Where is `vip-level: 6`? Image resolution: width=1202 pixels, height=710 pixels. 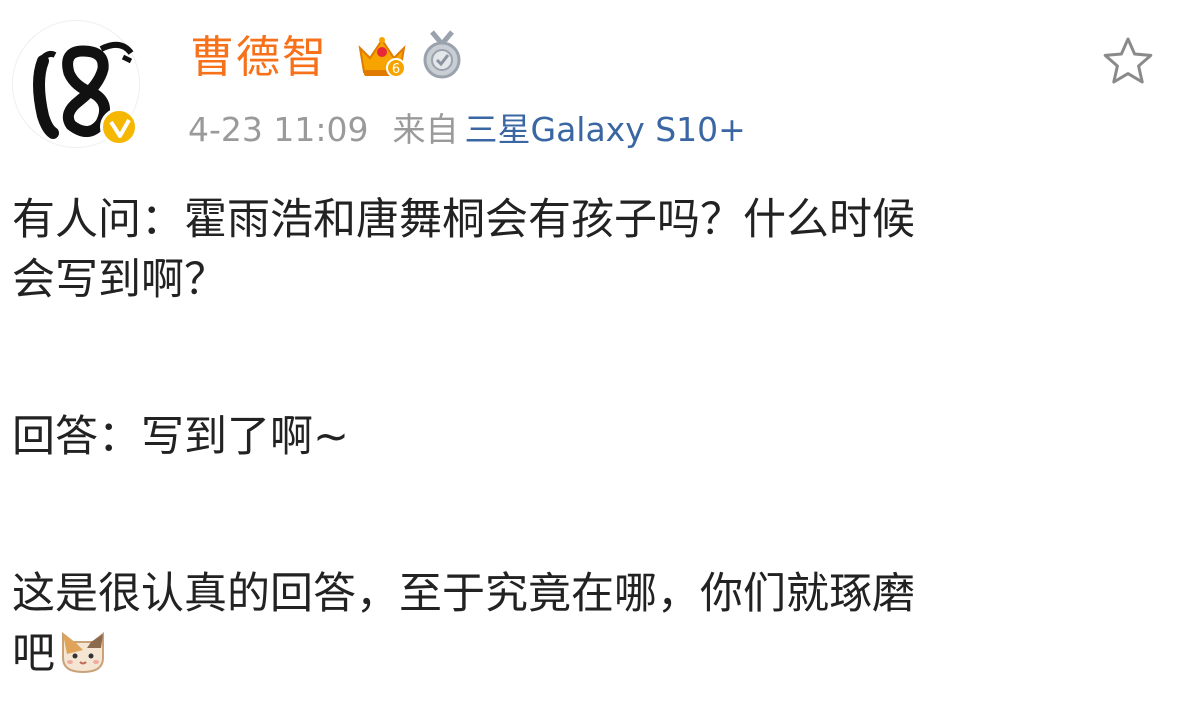 vip-level: 6 is located at coordinates (396, 69).